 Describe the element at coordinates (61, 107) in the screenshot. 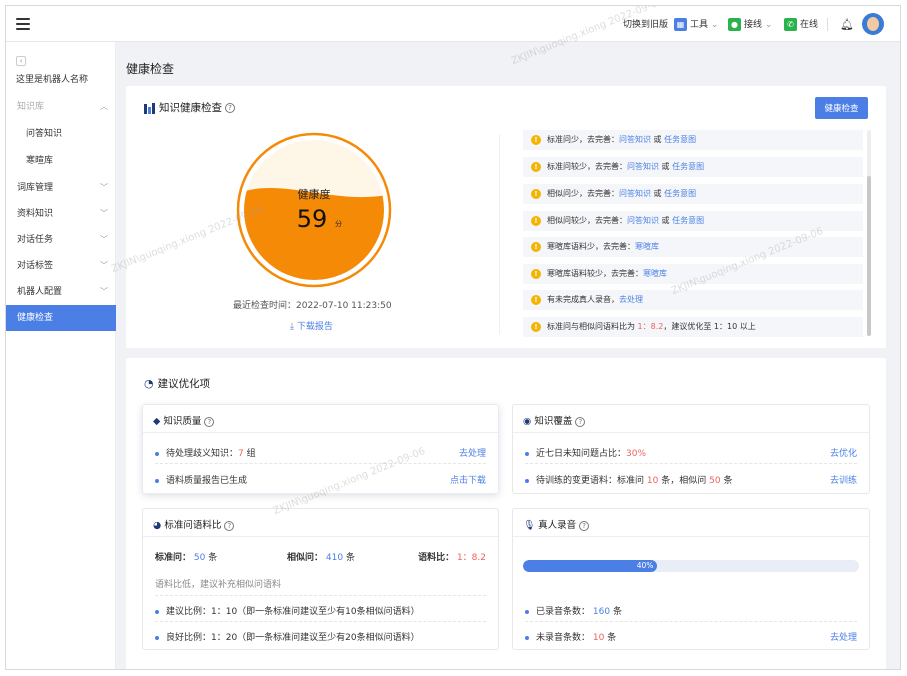

I see `sidebar-item-knowledge: 知识库 ︿` at that location.